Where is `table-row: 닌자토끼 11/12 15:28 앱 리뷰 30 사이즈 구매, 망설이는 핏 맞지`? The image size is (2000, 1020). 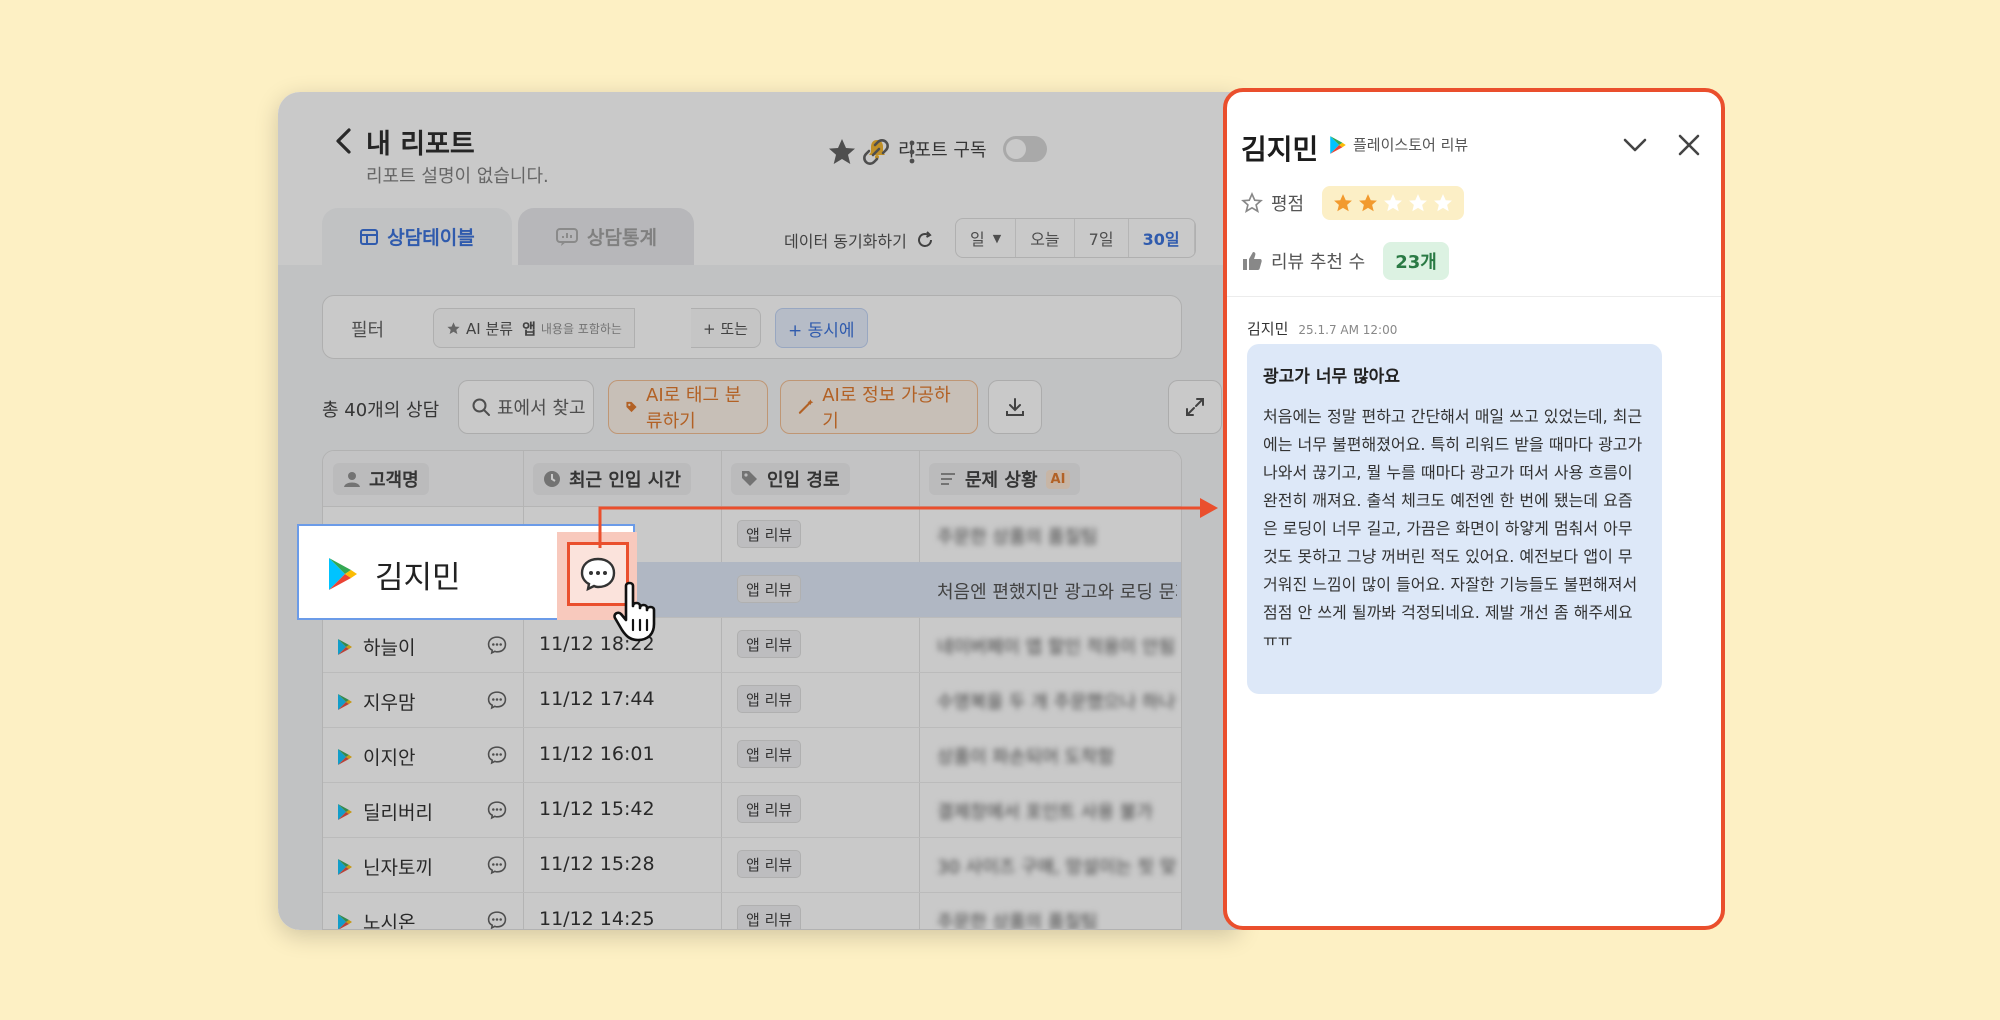
table-row: 닌자토끼 11/12 15:28 앱 리뷰 30 사이즈 구매, 망설이는 핏 맞지 is located at coordinates (752, 865).